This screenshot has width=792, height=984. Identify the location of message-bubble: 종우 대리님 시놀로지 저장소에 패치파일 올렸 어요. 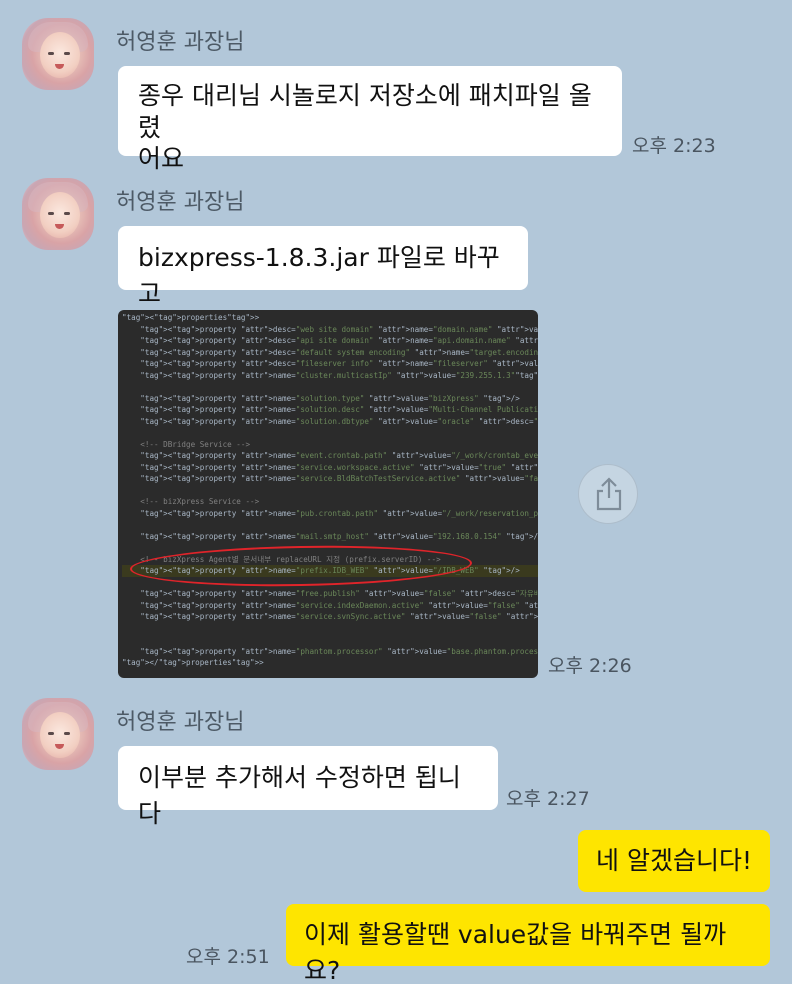
(370, 119).